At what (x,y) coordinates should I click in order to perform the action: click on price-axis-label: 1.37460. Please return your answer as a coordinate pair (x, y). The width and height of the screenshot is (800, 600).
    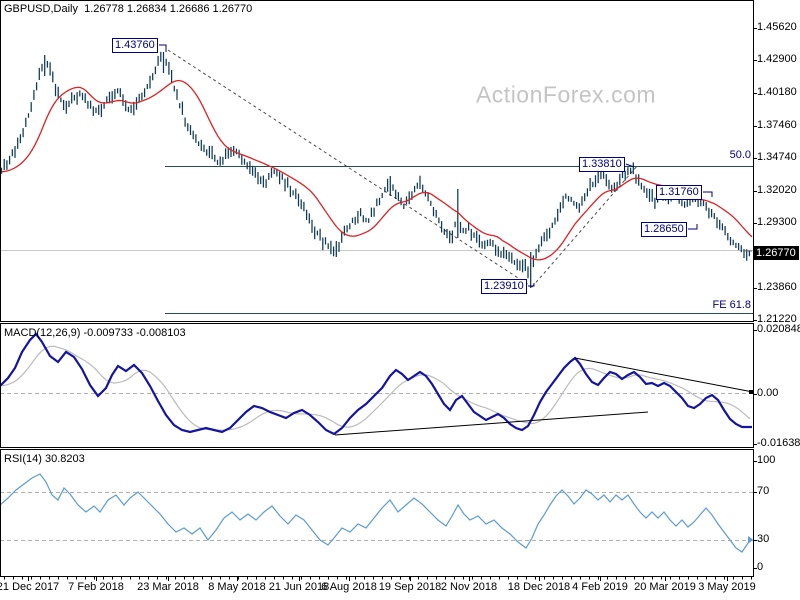
    Looking at the image, I should click on (777, 125).